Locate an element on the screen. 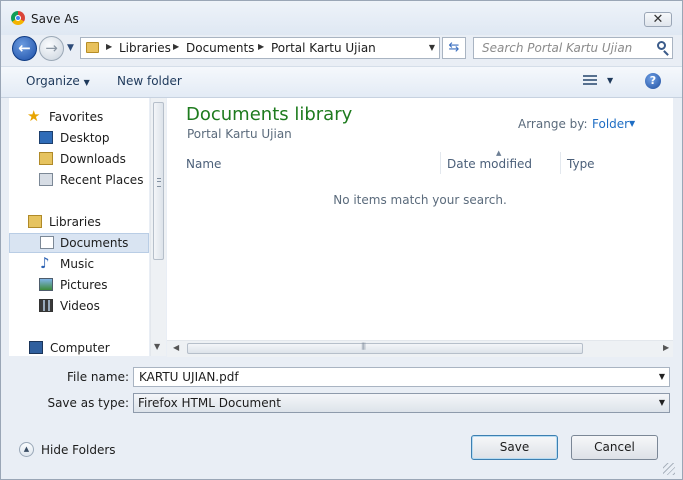 Image resolution: width=683 pixels, height=480 pixels. library-subtitle: Portal Kartu Ujian is located at coordinates (239, 134).